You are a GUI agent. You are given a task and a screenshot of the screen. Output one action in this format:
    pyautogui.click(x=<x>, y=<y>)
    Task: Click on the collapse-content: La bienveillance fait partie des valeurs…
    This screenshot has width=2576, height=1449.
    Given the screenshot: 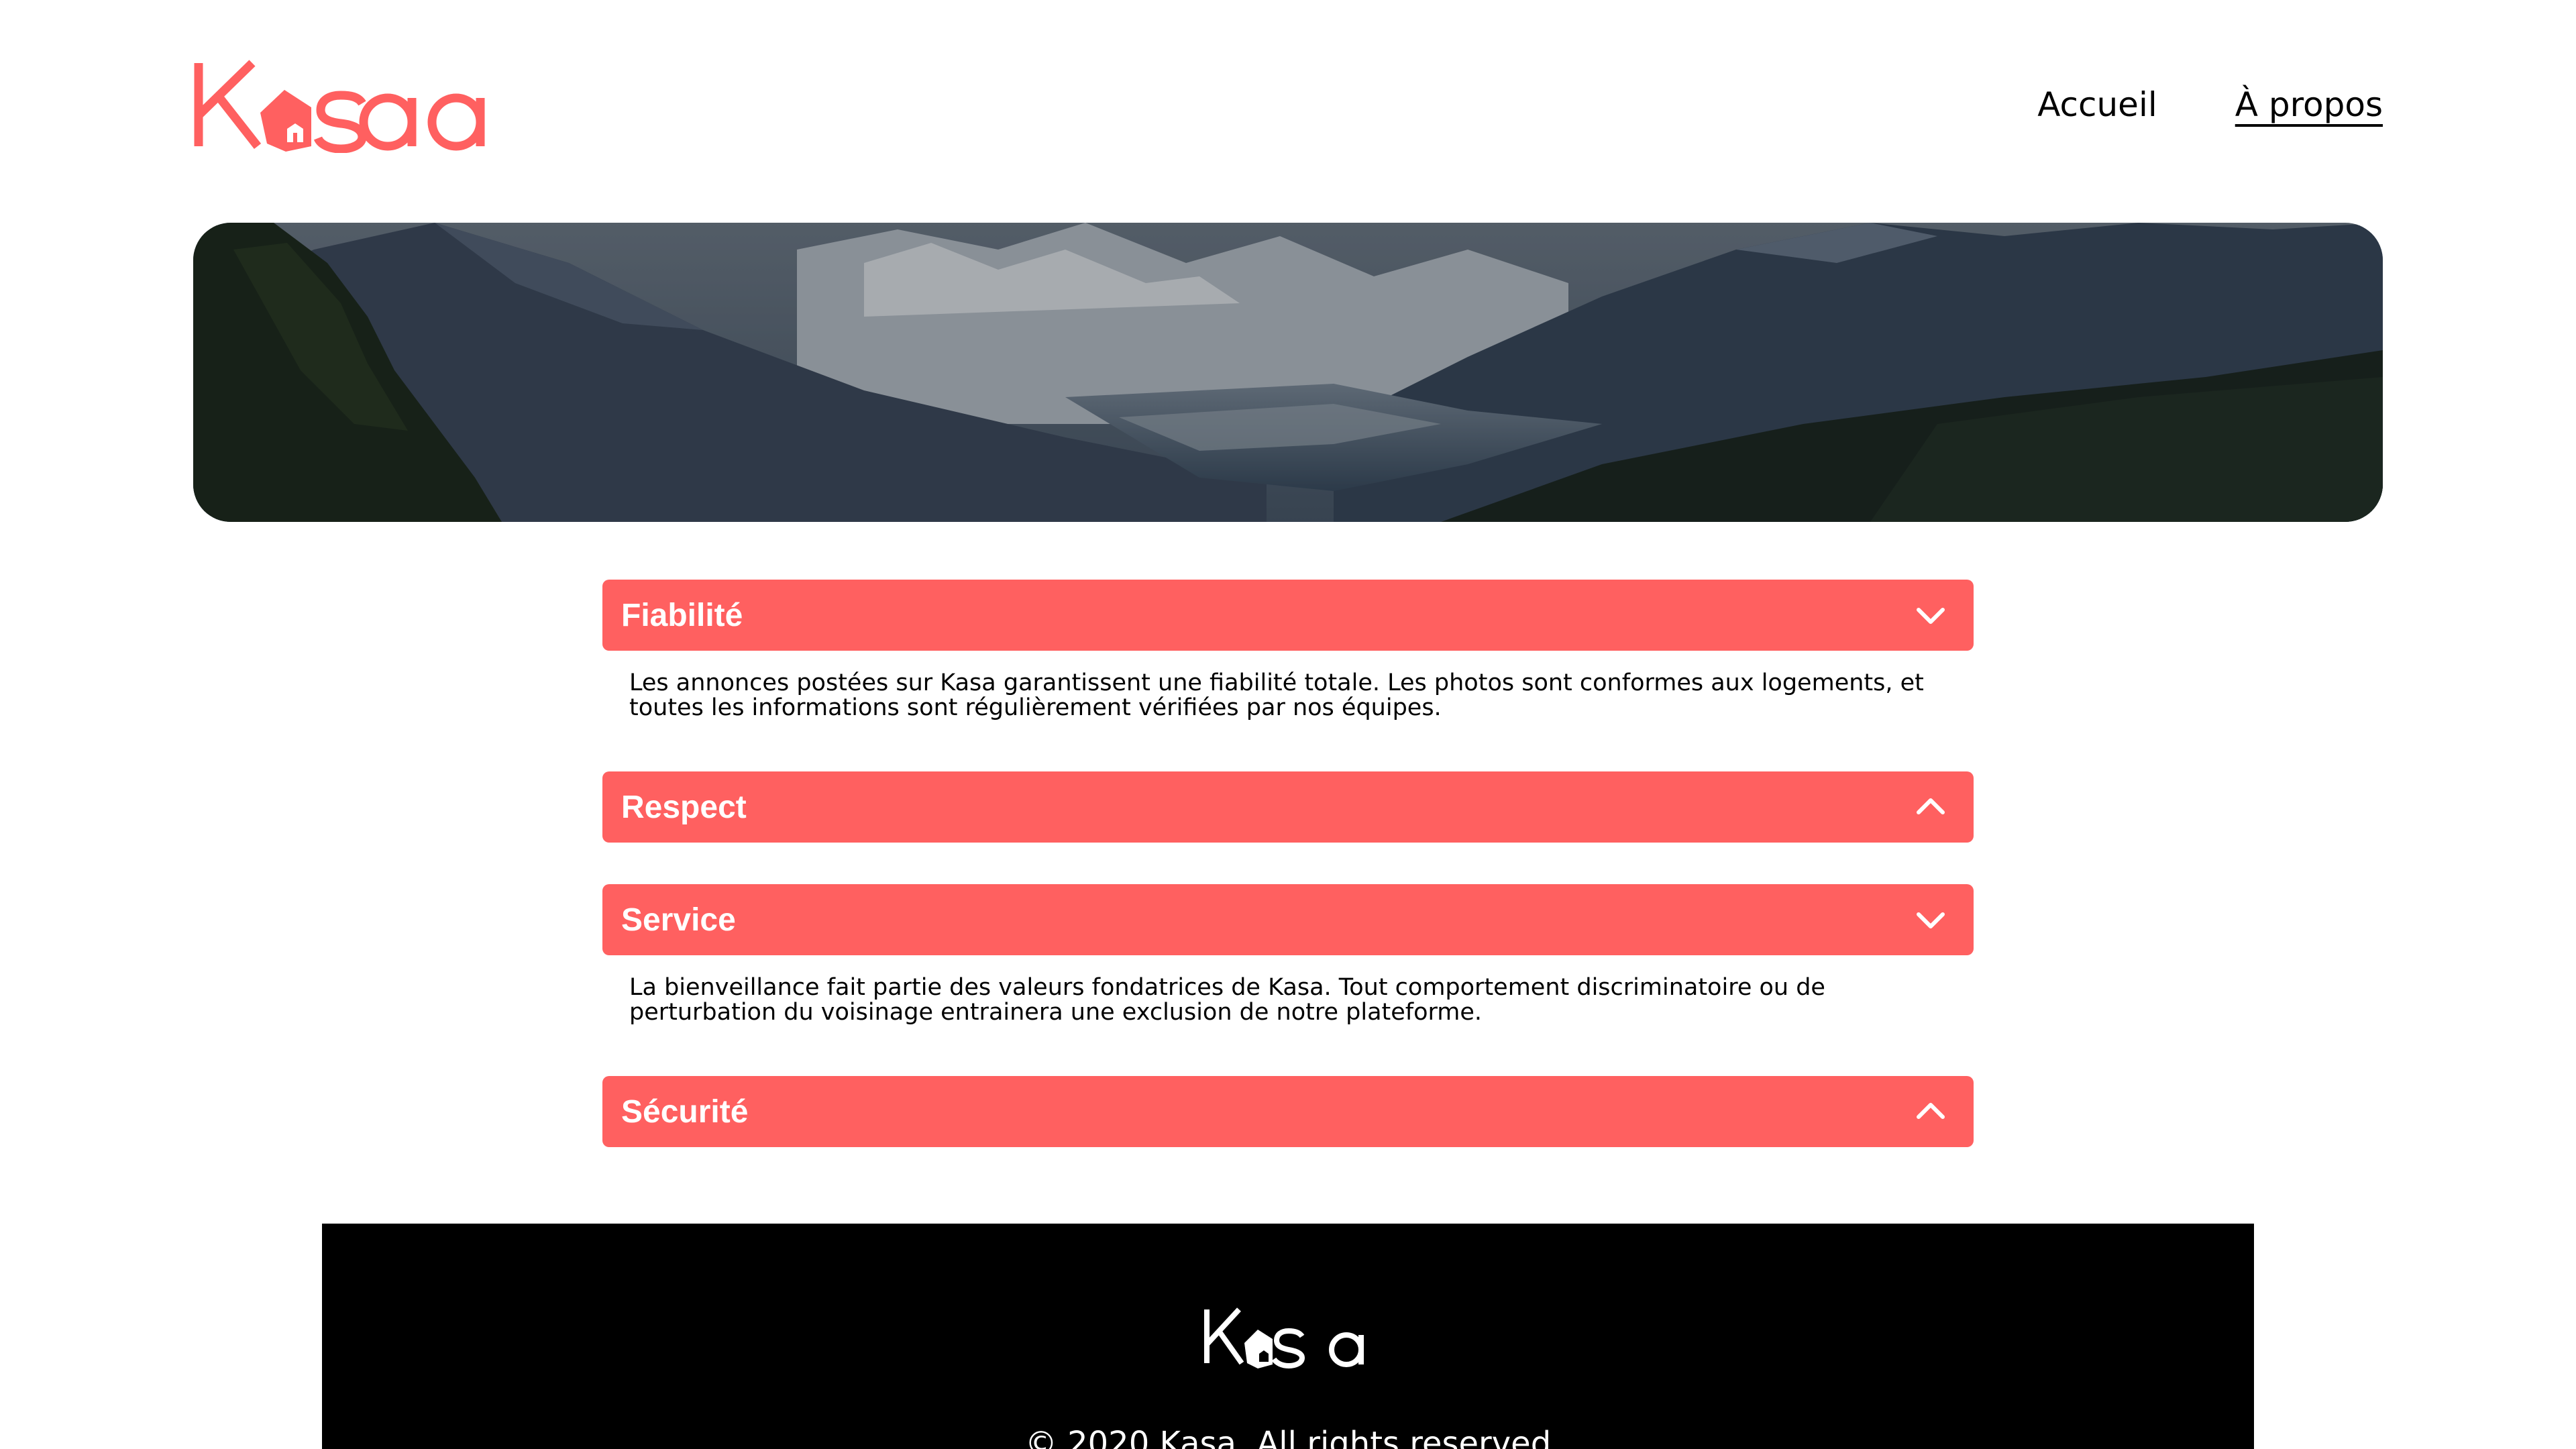 What is the action you would take?
    pyautogui.click(x=1227, y=1000)
    